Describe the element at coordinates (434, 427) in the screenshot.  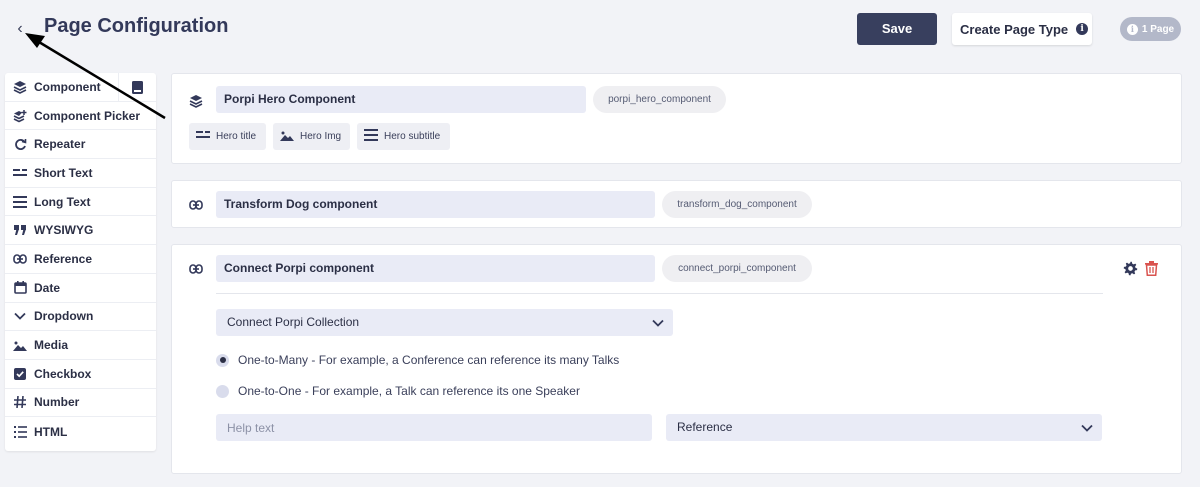
I see `help-text-input` at that location.